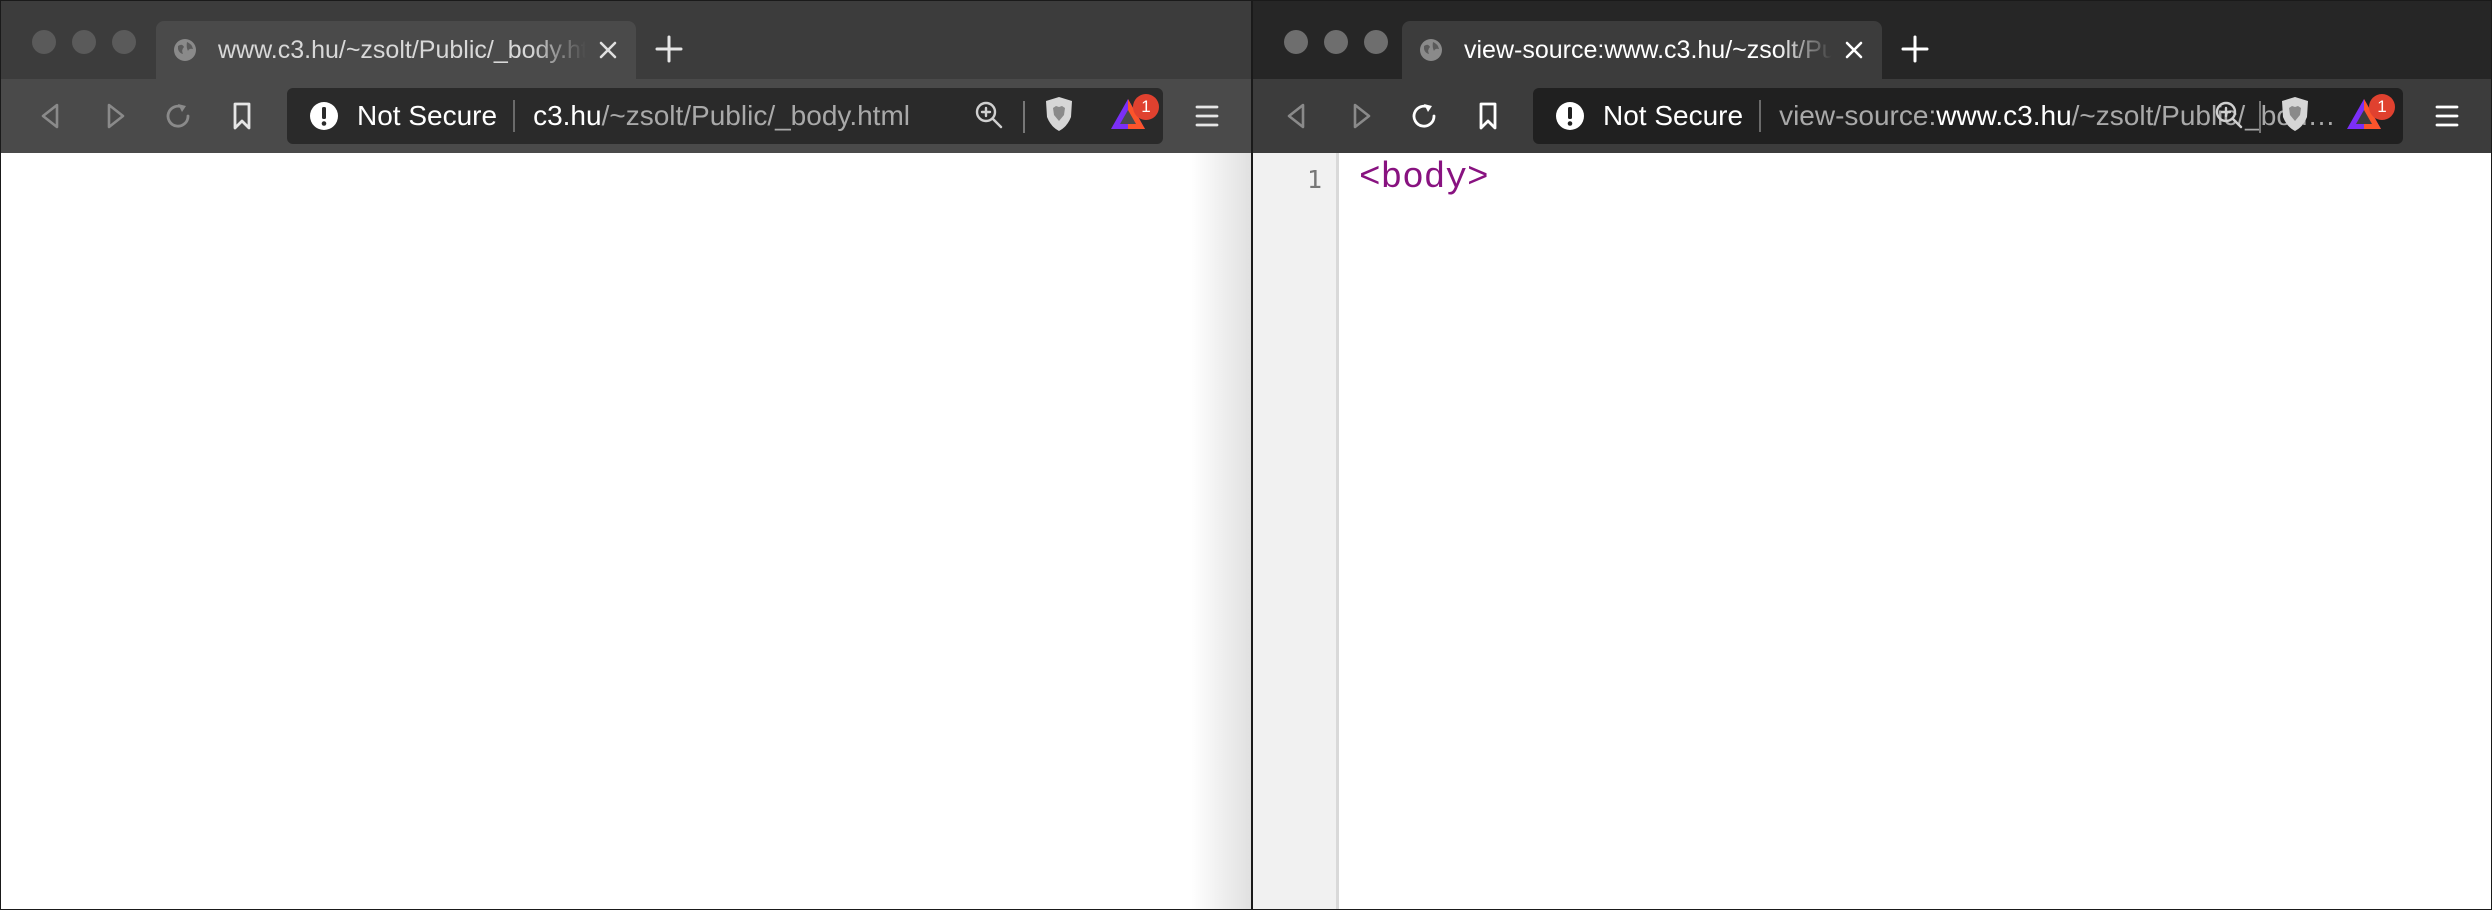 The height and width of the screenshot is (910, 2492). Describe the element at coordinates (1424, 177) in the screenshot. I see `source-line: <body>` at that location.